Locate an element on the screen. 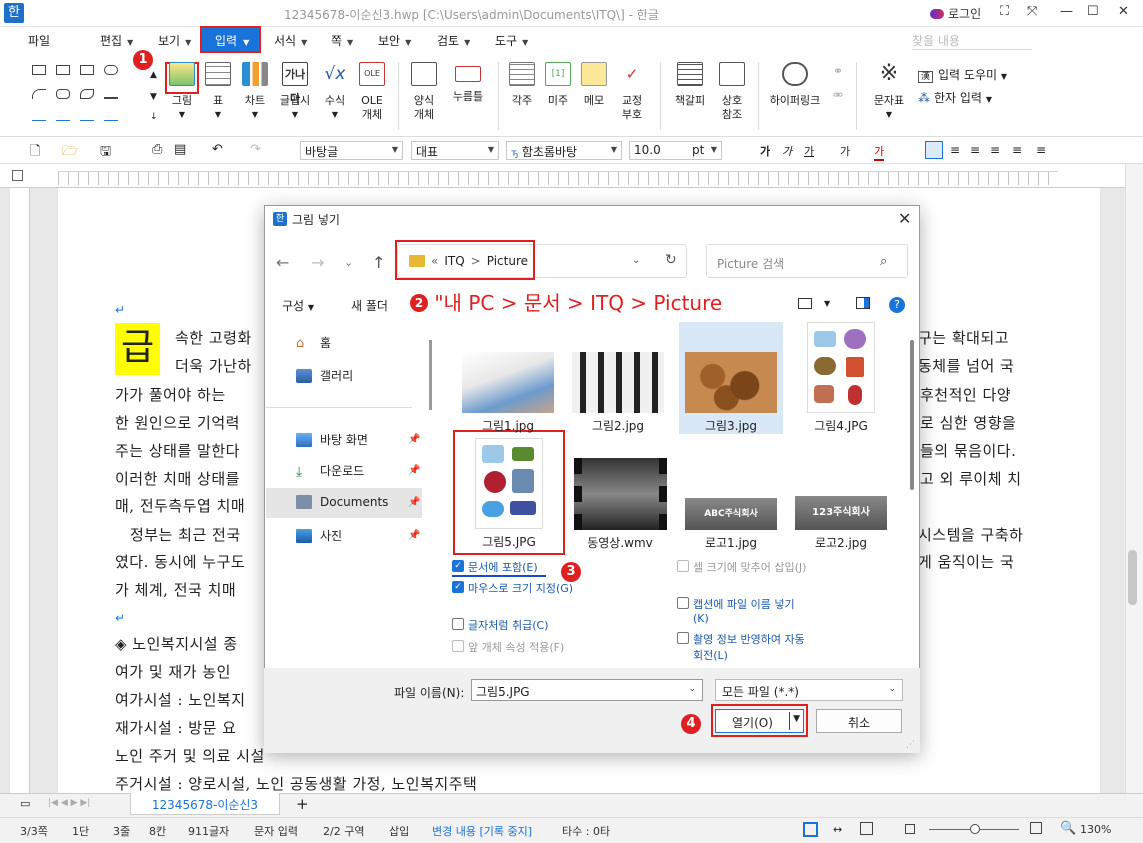 This screenshot has width=1143, height=843. status-track-changes: 변경 내용 [기록 중지] is located at coordinates (482, 831).